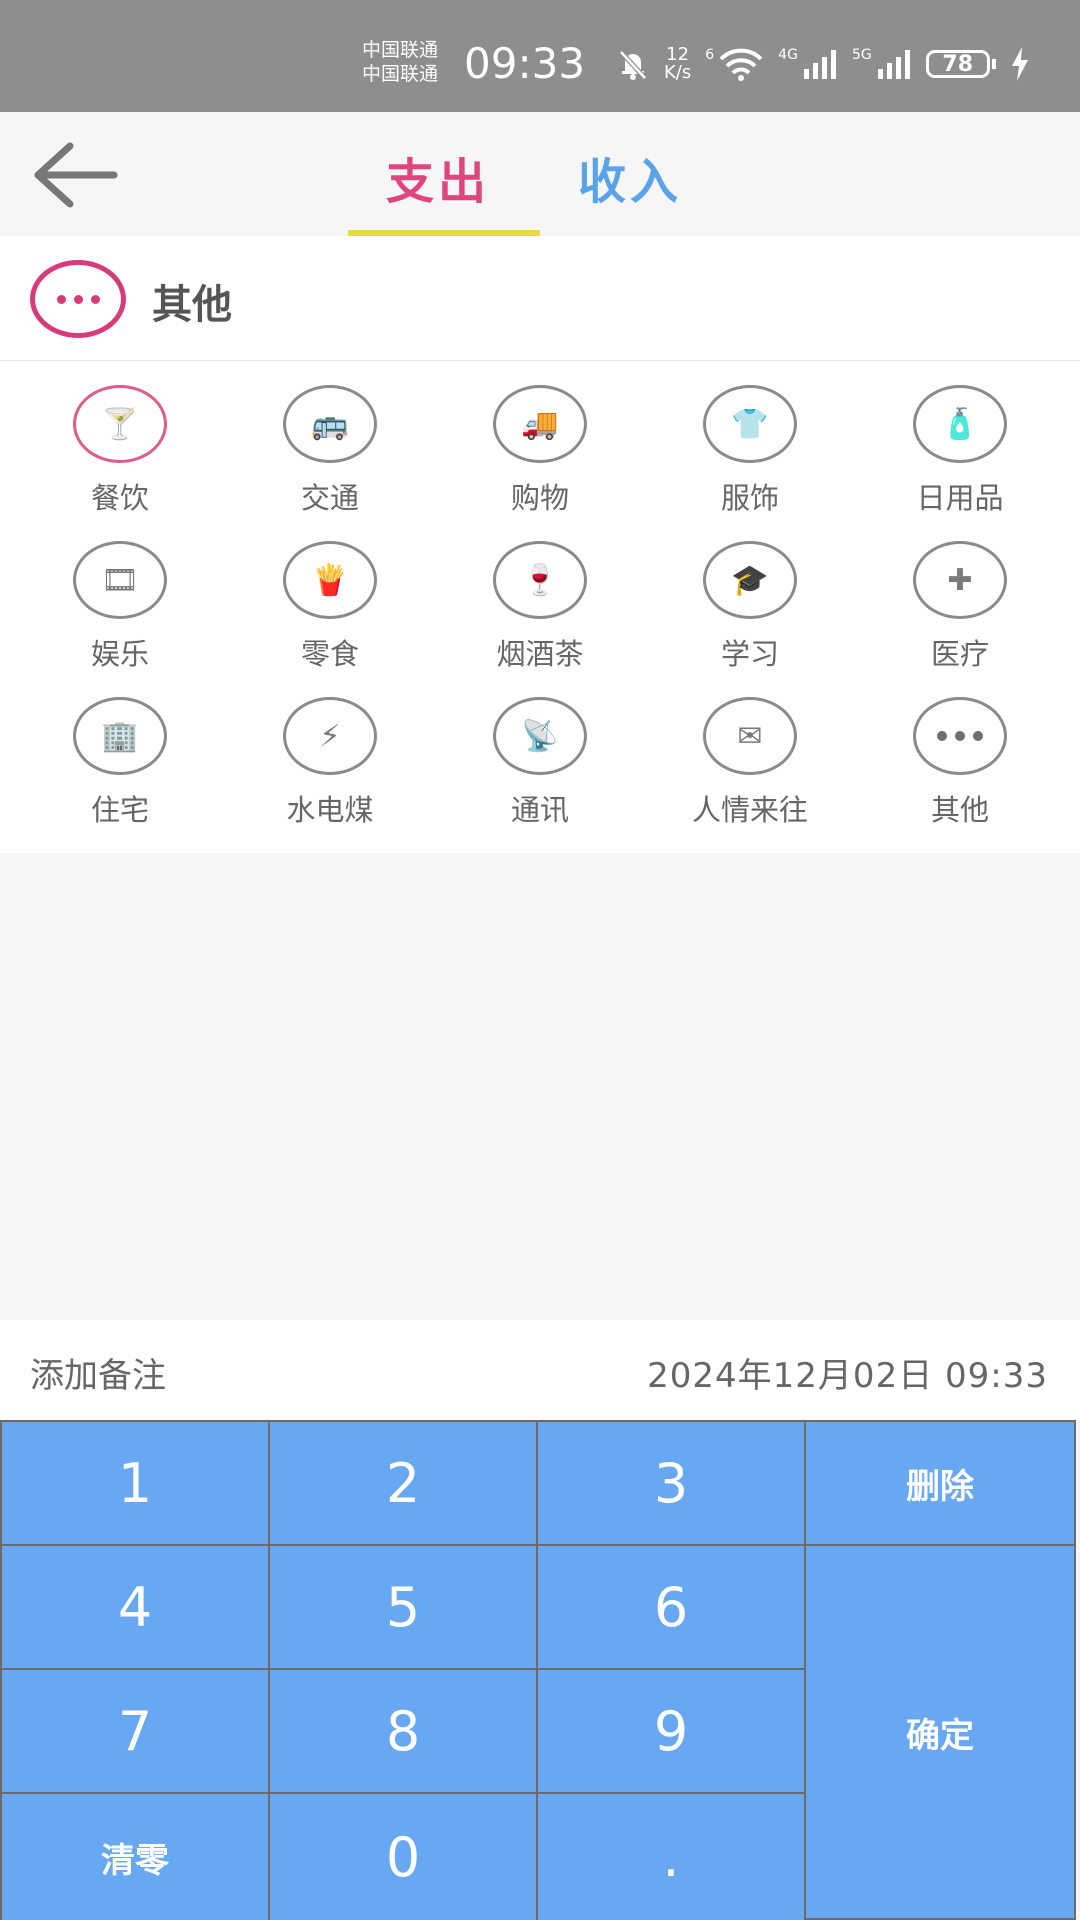 Image resolution: width=1080 pixels, height=1920 pixels. What do you see at coordinates (330, 736) in the screenshot?
I see `utility-icon: ⚡` at bounding box center [330, 736].